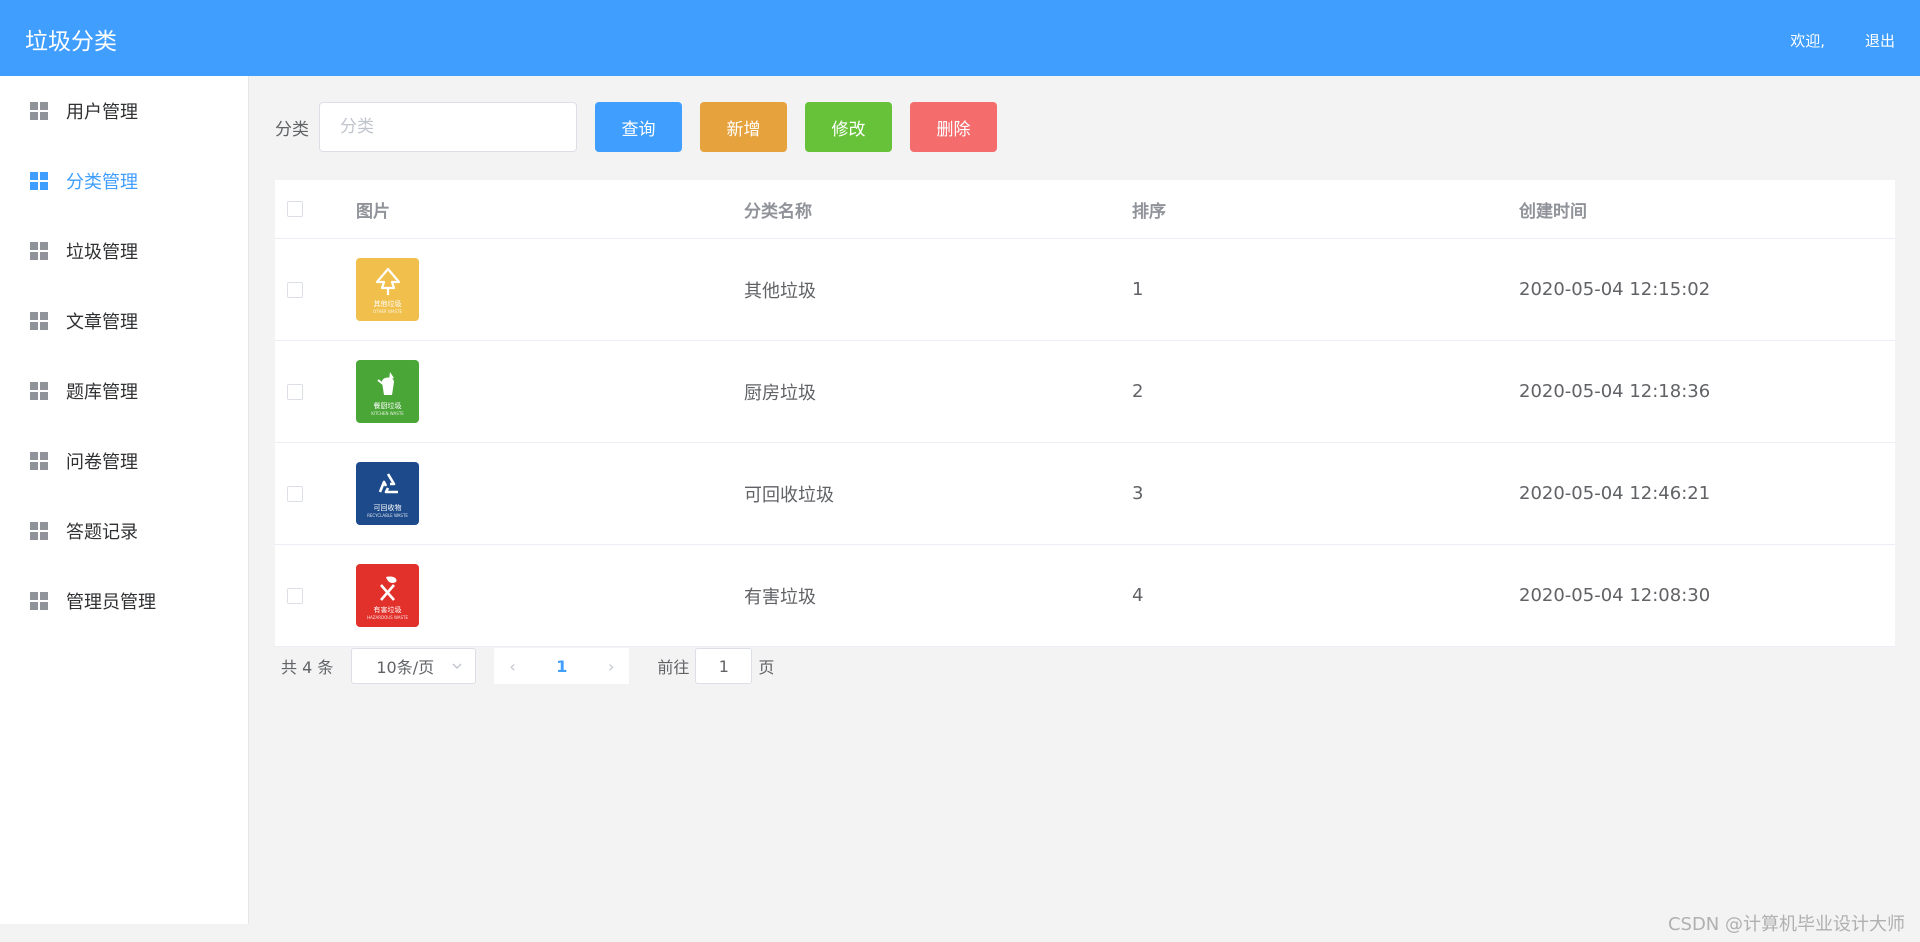 The height and width of the screenshot is (942, 1920). Describe the element at coordinates (448, 127) in the screenshot. I see `category-search-input` at that location.